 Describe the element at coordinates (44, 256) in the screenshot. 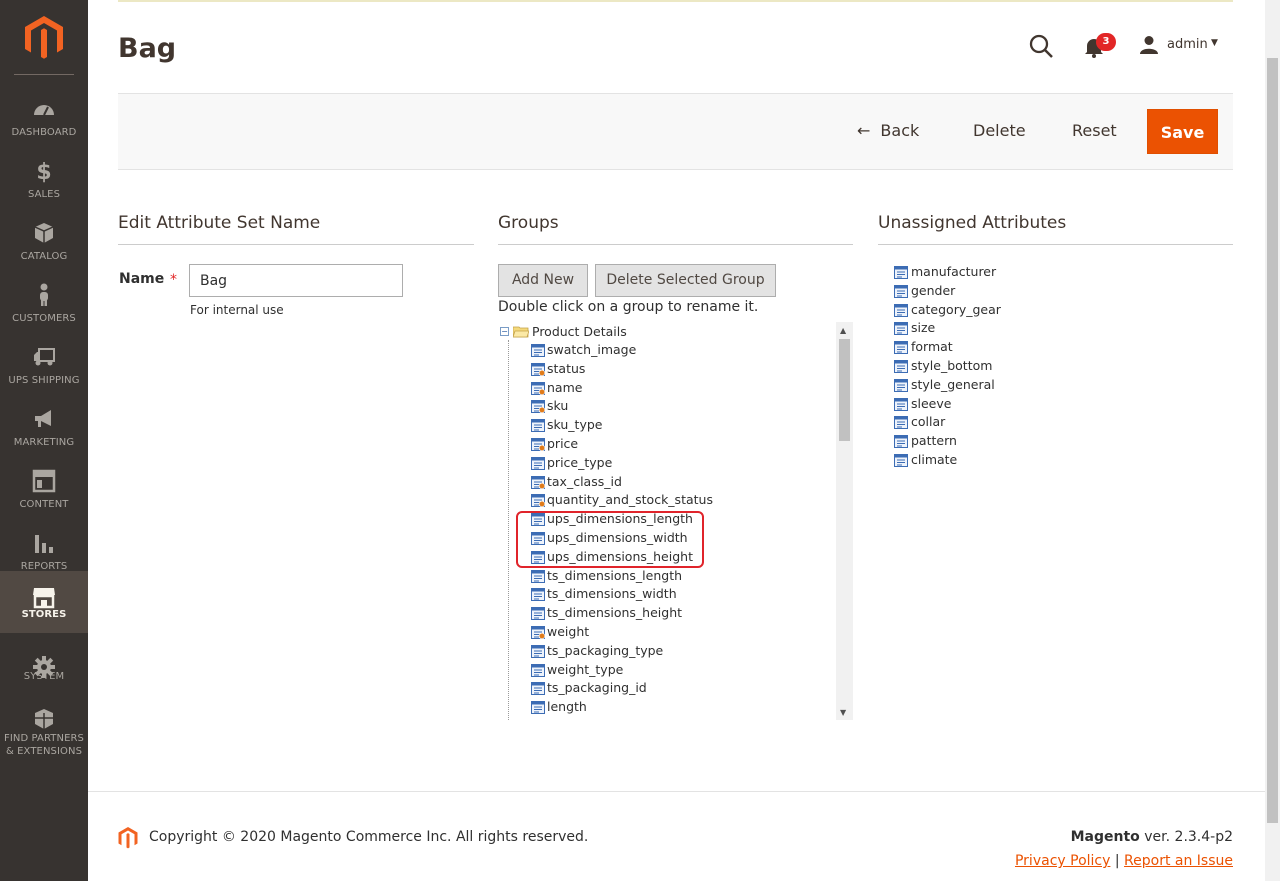

I see `nav-label-catalog: CATALOG` at that location.